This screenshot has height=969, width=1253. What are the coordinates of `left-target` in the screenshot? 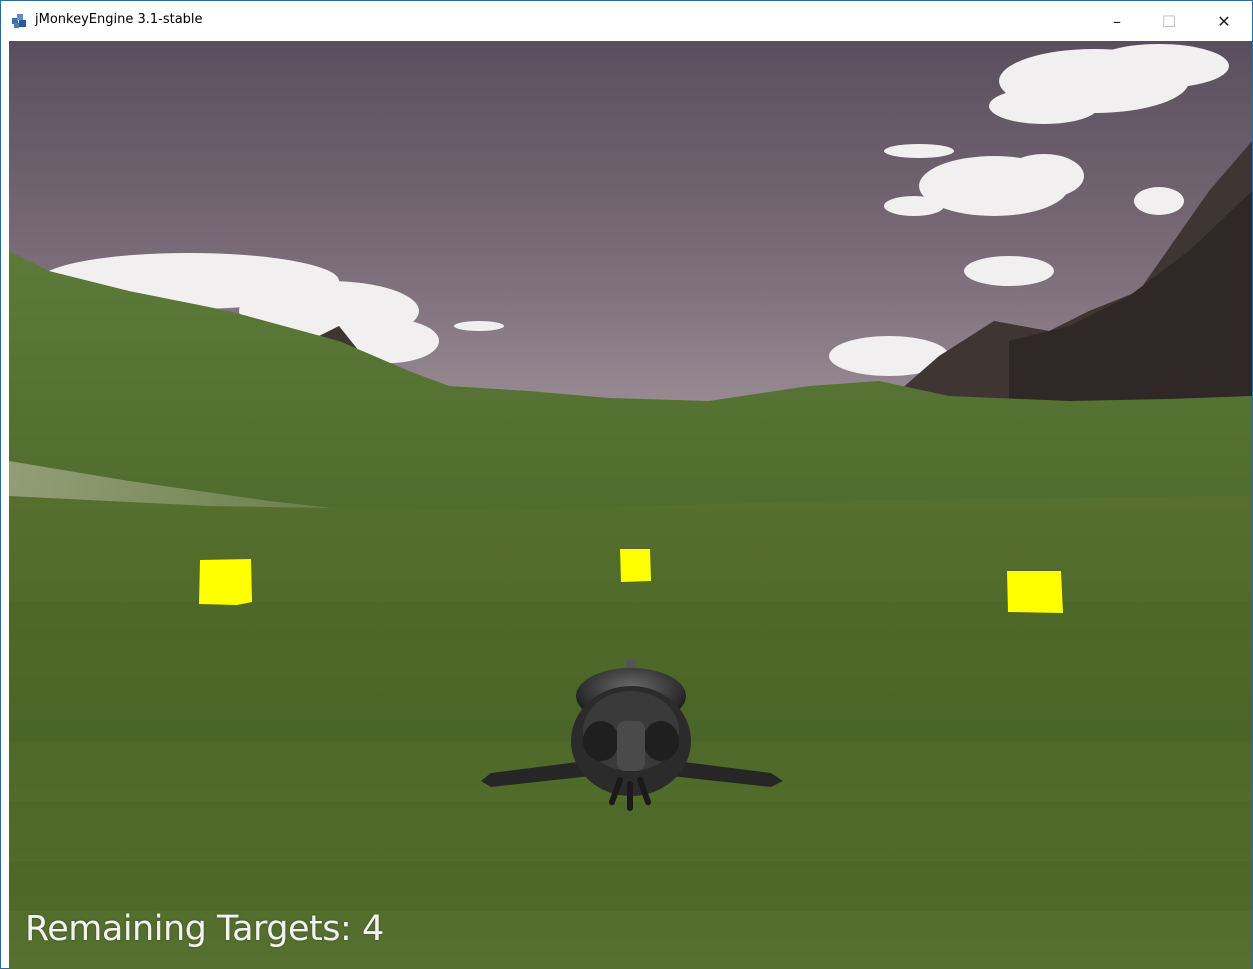 It's located at (225, 582).